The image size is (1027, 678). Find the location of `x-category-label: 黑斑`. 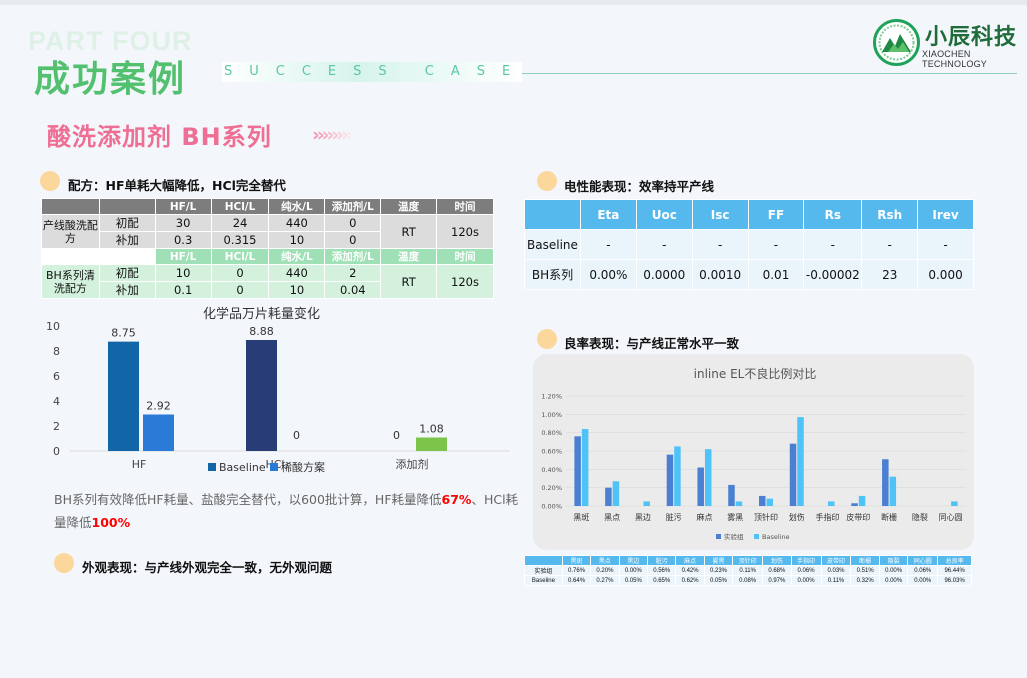

x-category-label: 黑斑 is located at coordinates (581, 517).